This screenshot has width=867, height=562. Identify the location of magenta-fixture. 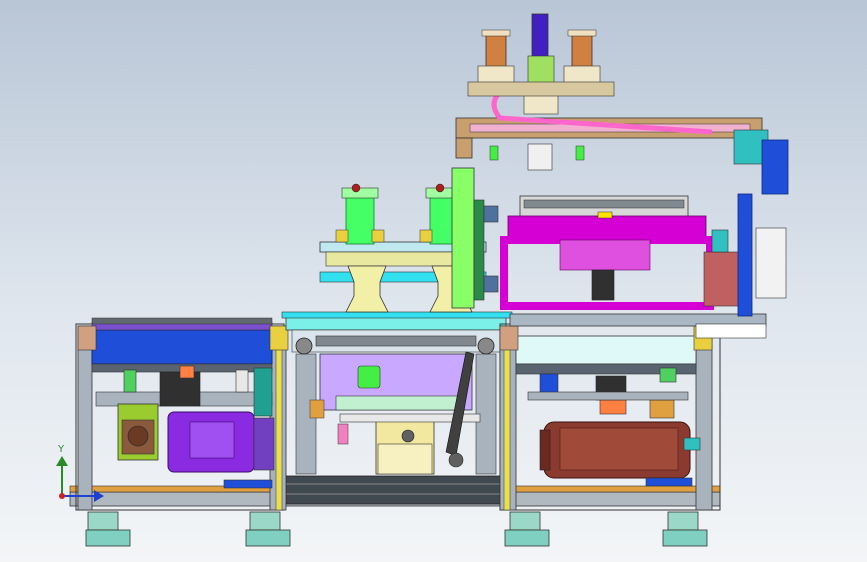
(623, 252).